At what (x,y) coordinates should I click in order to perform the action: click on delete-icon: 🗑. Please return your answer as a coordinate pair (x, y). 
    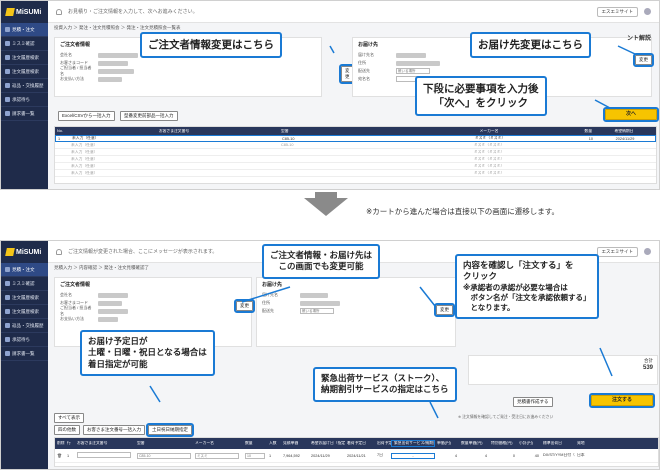
    Looking at the image, I should click on (60, 455).